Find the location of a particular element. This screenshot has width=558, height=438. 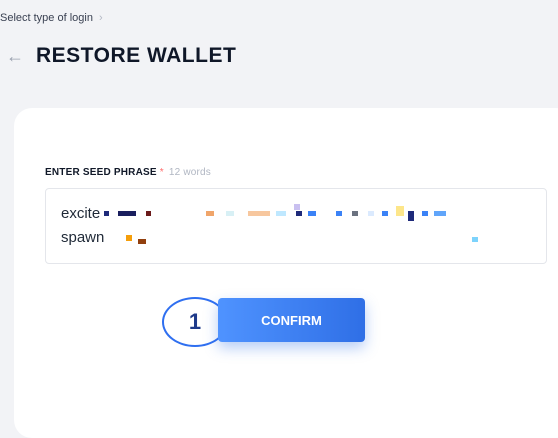

required-mark: * is located at coordinates (161, 172).